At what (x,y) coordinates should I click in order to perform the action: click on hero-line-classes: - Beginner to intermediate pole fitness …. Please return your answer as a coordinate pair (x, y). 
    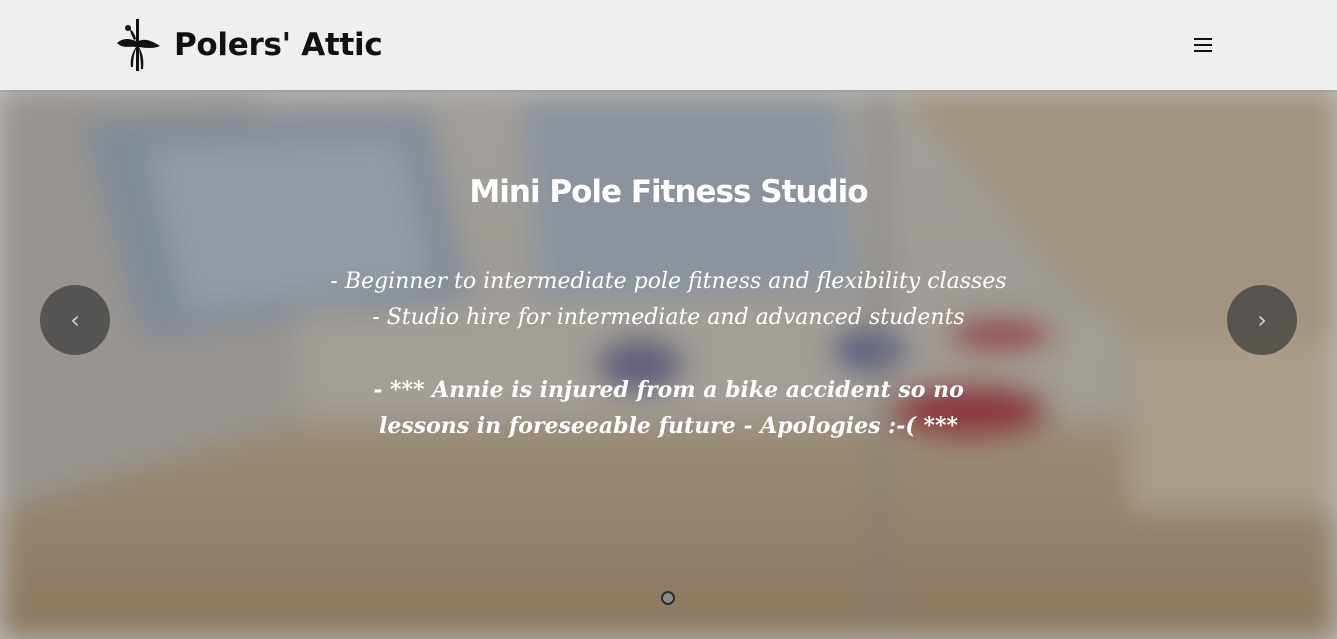
    Looking at the image, I should click on (668, 281).